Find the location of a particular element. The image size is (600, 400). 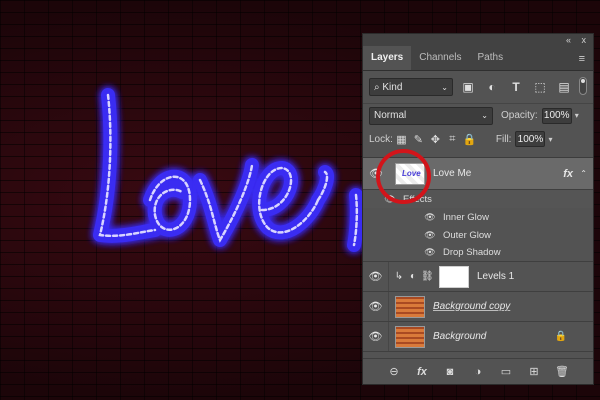

menu-icon: ≡ is located at coordinates (582, 59).